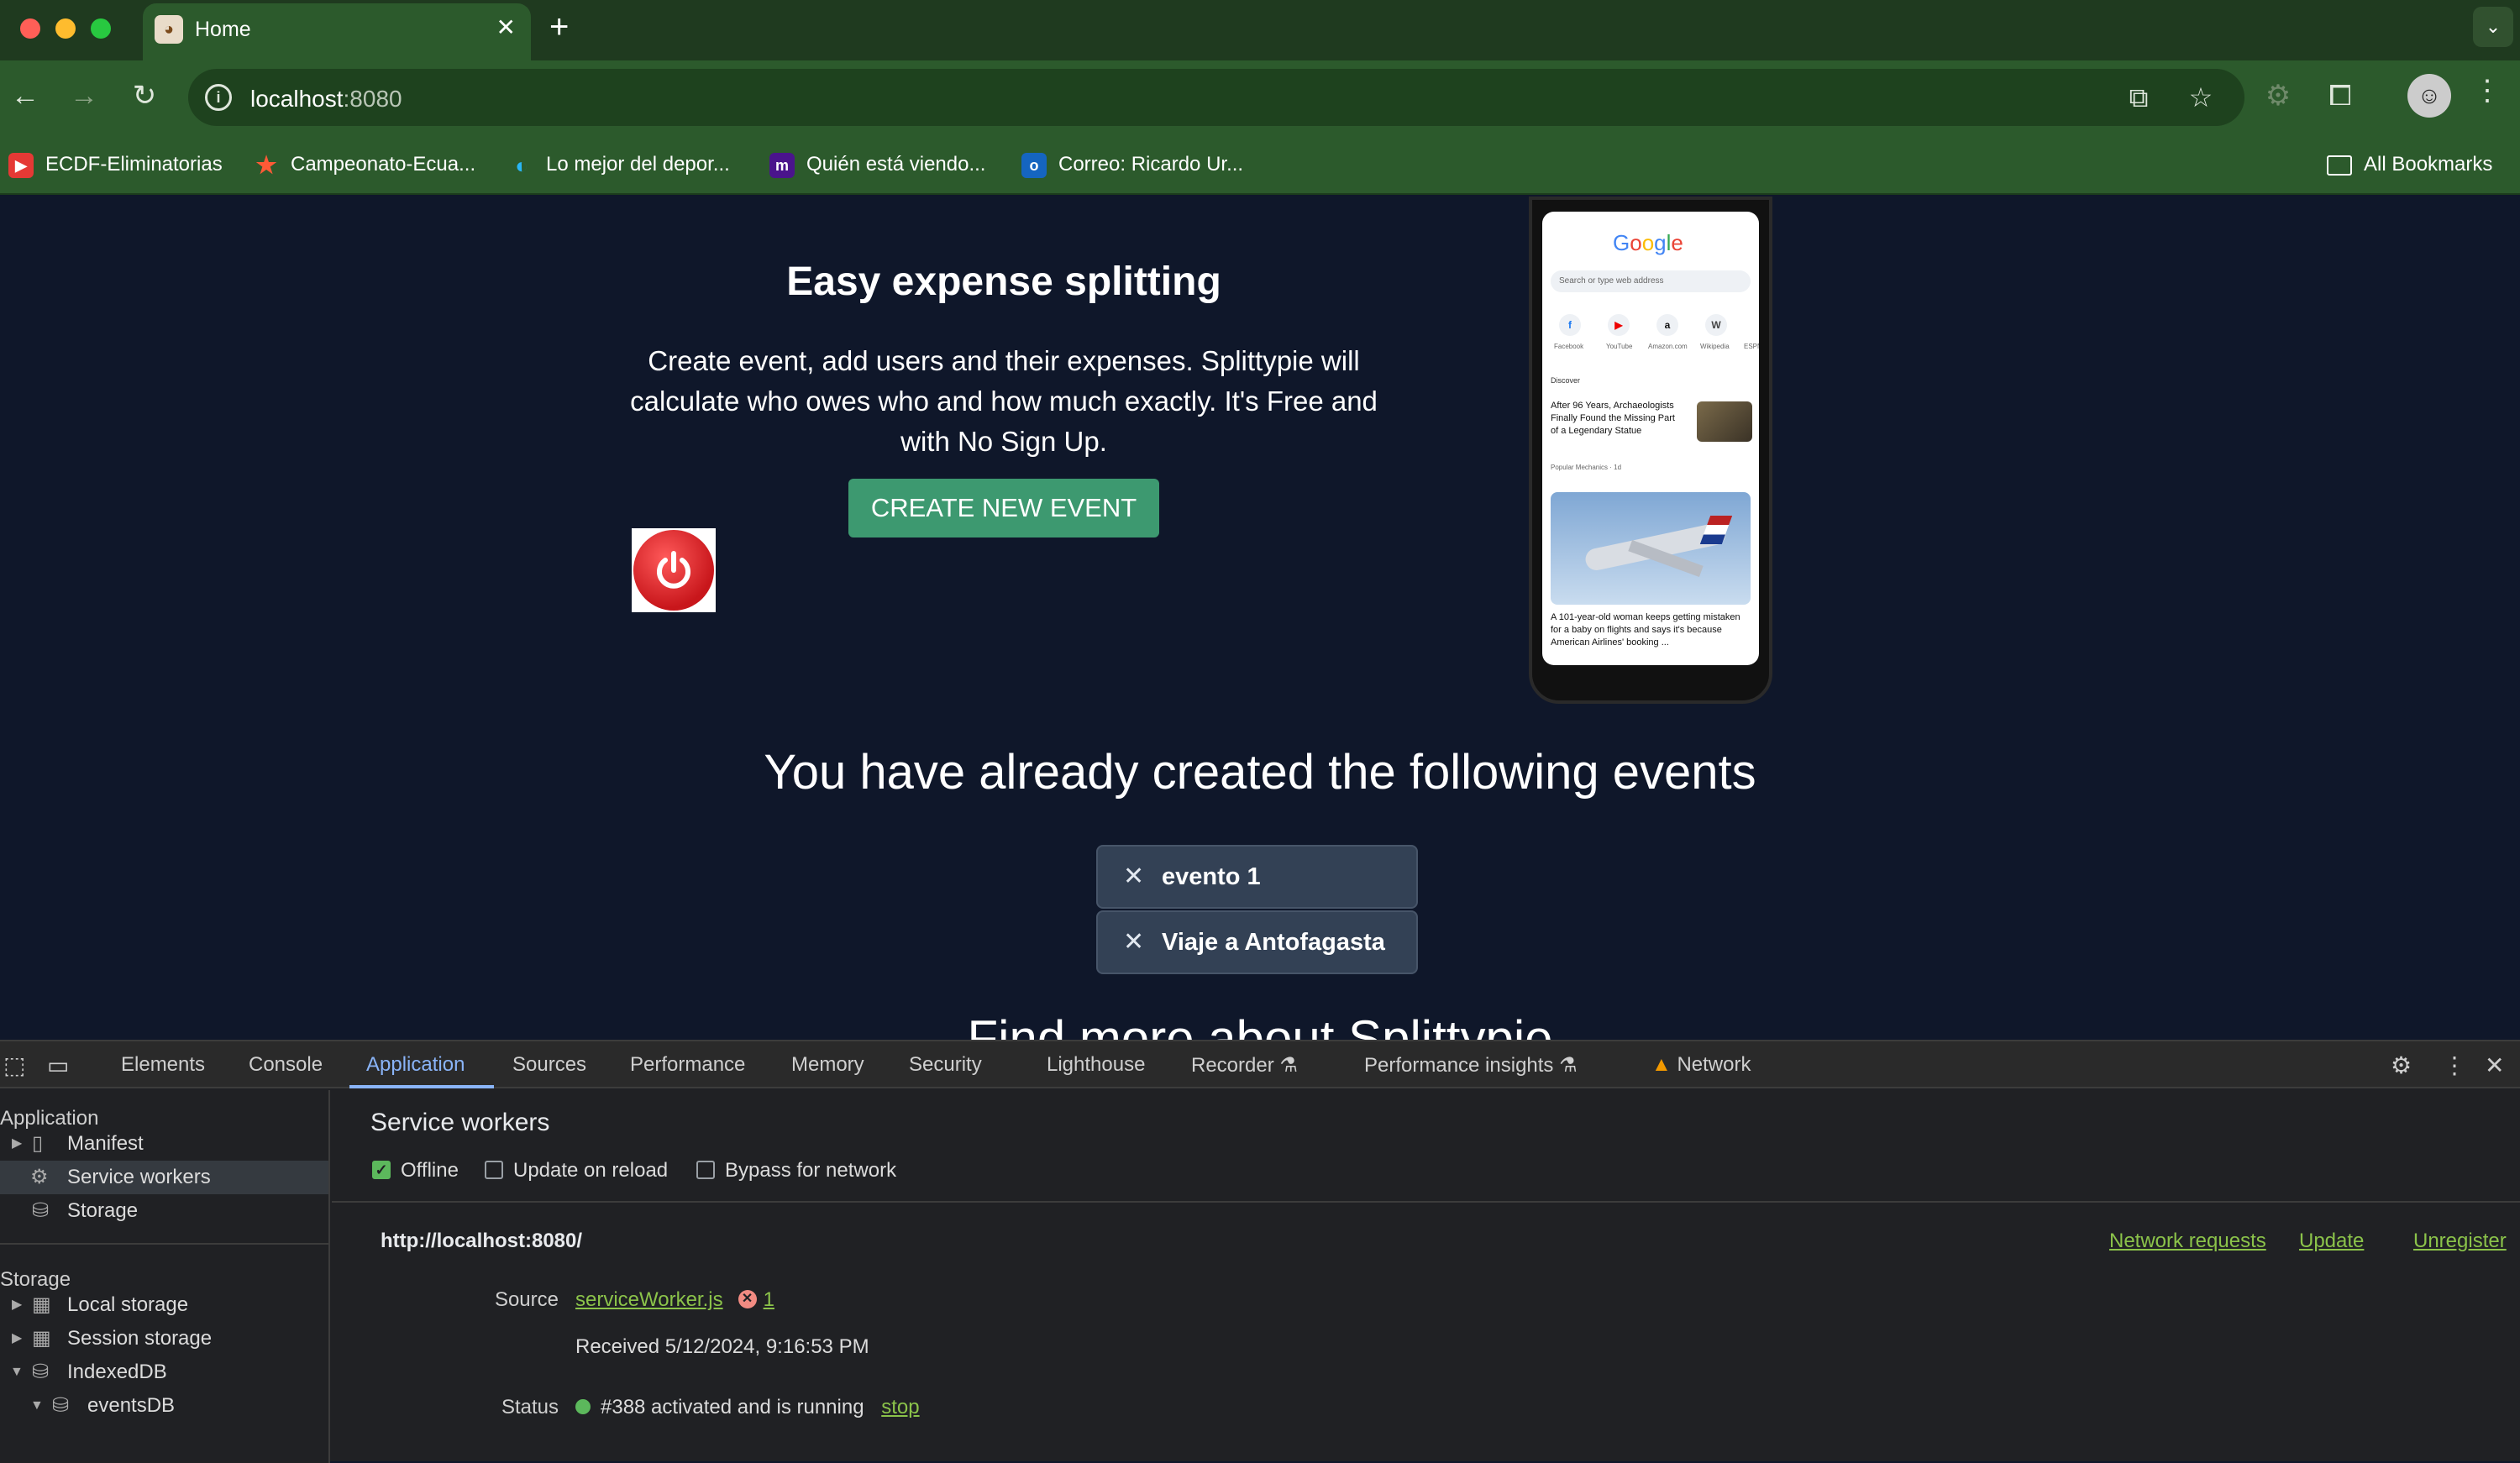  I want to click on close-window-button, so click(30, 28).